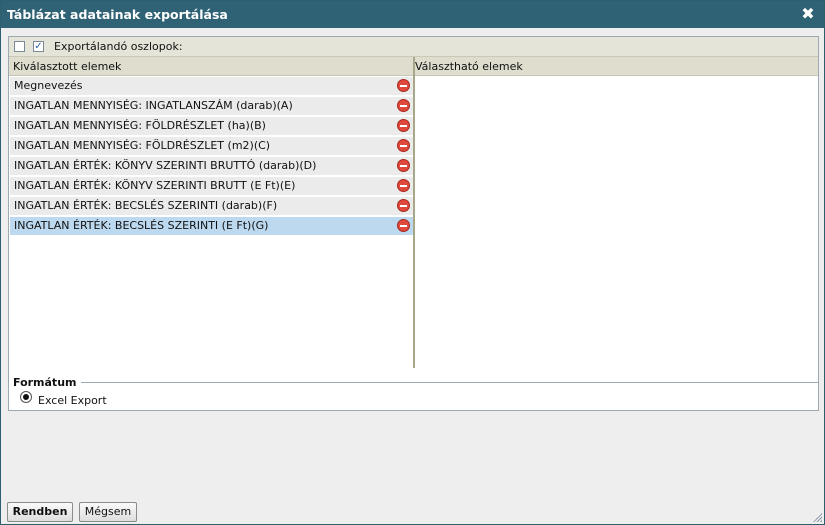  I want to click on list-item-label: INGATLAN MENNYISÉG: FÖLDRÉSZLET (m2)(C), so click(142, 145).